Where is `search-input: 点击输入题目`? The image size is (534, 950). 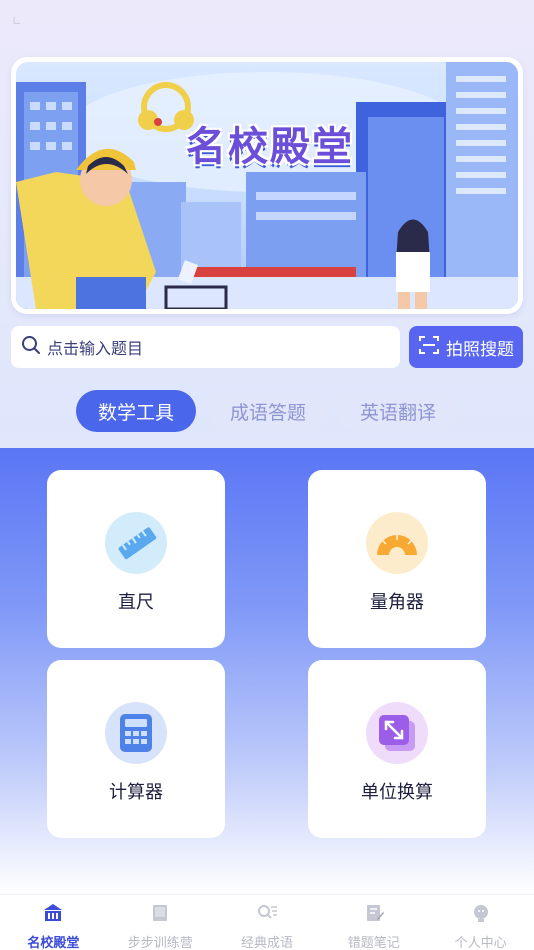
search-input: 点击输入题目 is located at coordinates (205, 347).